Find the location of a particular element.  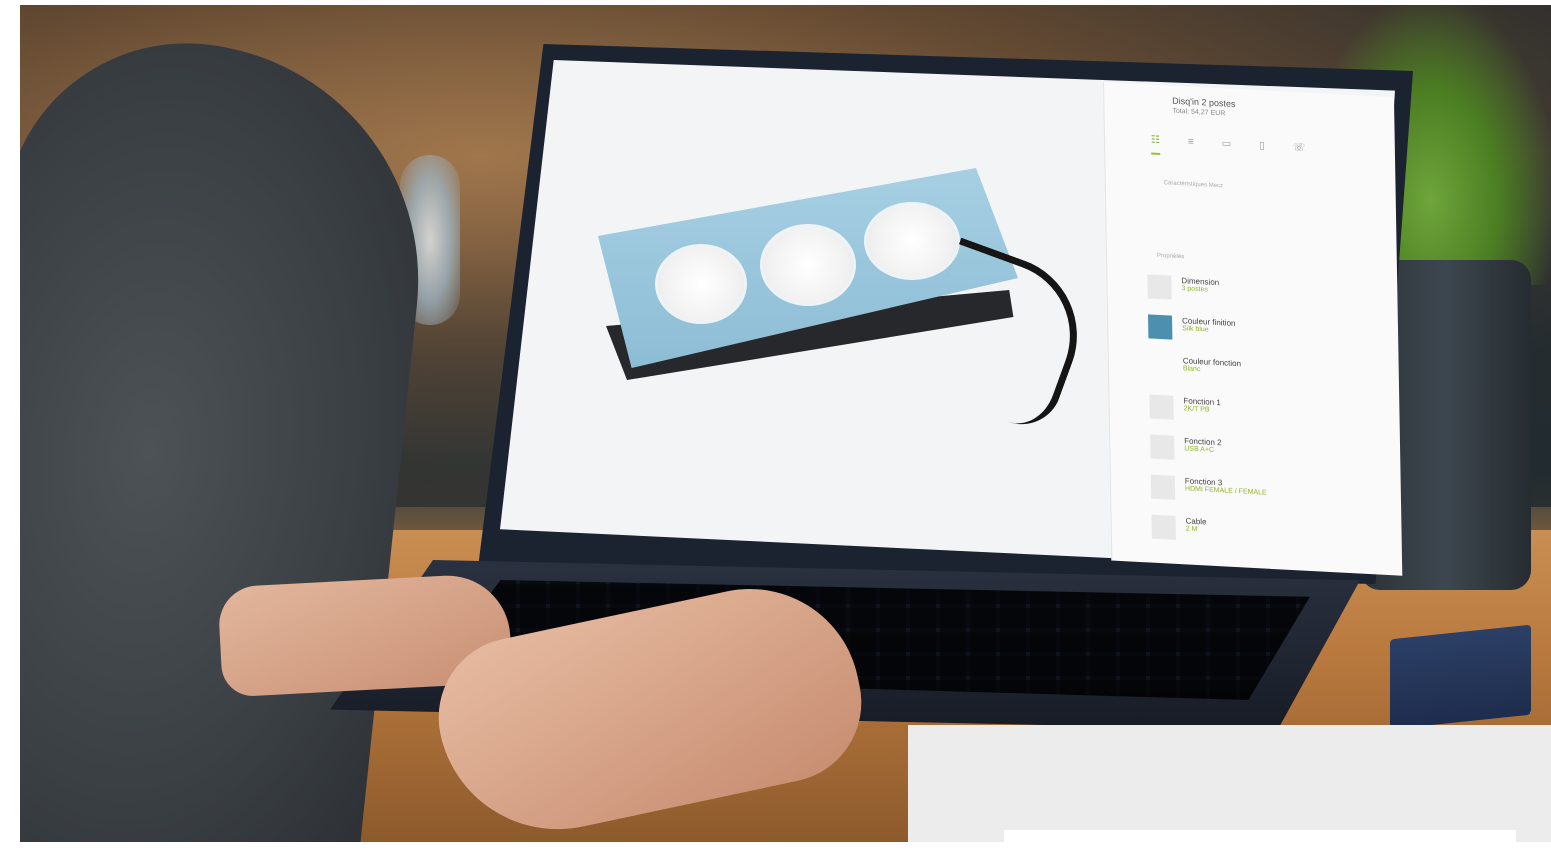

image-icon: ▭ is located at coordinates (1227, 148).